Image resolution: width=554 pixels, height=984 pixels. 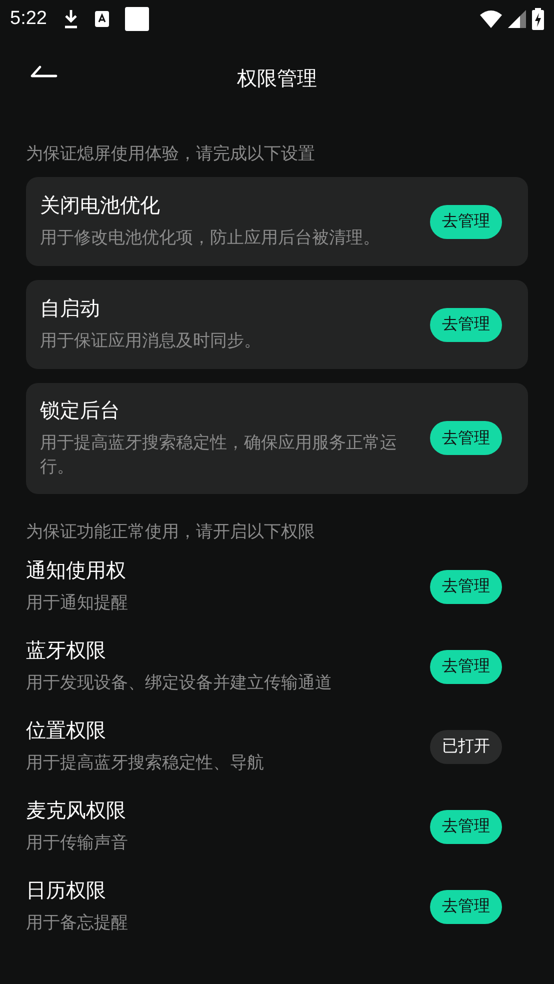 I want to click on item-description: 用于修改电池优化项，防止应用后台被清理。, so click(x=210, y=238).